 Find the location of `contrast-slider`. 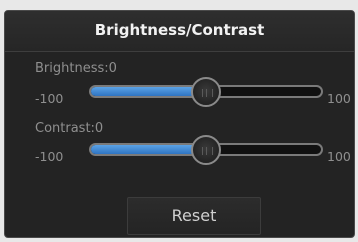

contrast-slider is located at coordinates (206, 150).